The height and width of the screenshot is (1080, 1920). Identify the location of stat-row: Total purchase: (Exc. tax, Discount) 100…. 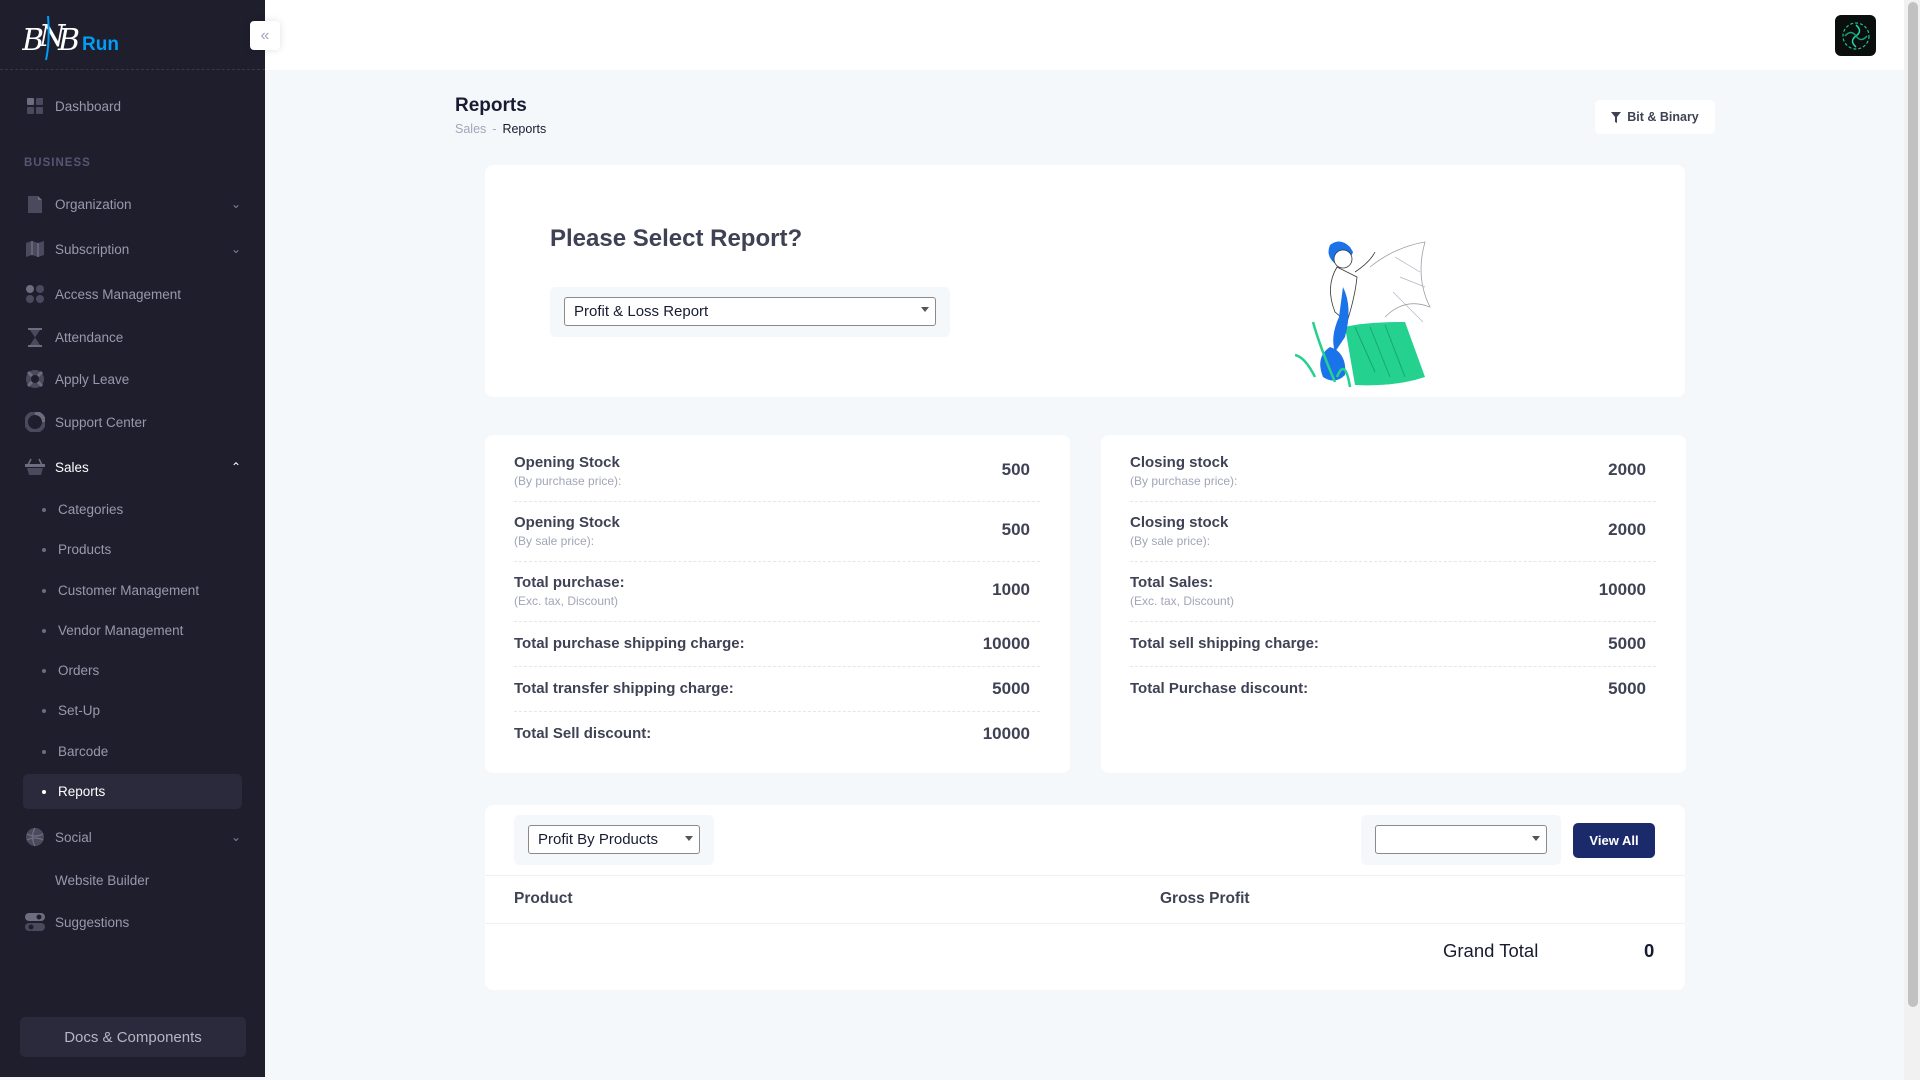
(777, 596).